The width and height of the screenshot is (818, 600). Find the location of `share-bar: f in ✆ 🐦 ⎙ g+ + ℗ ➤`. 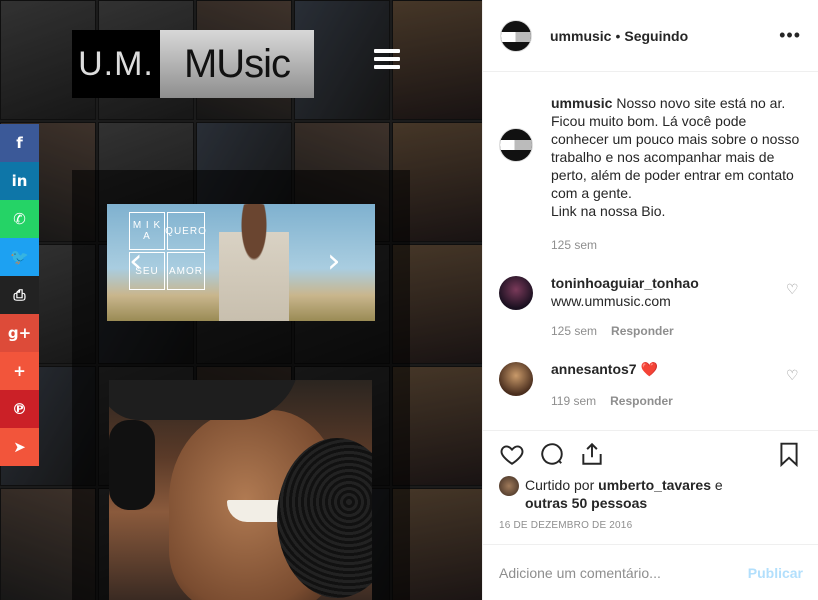

share-bar: f in ✆ 🐦 ⎙ g+ + ℗ ➤ is located at coordinates (19, 295).